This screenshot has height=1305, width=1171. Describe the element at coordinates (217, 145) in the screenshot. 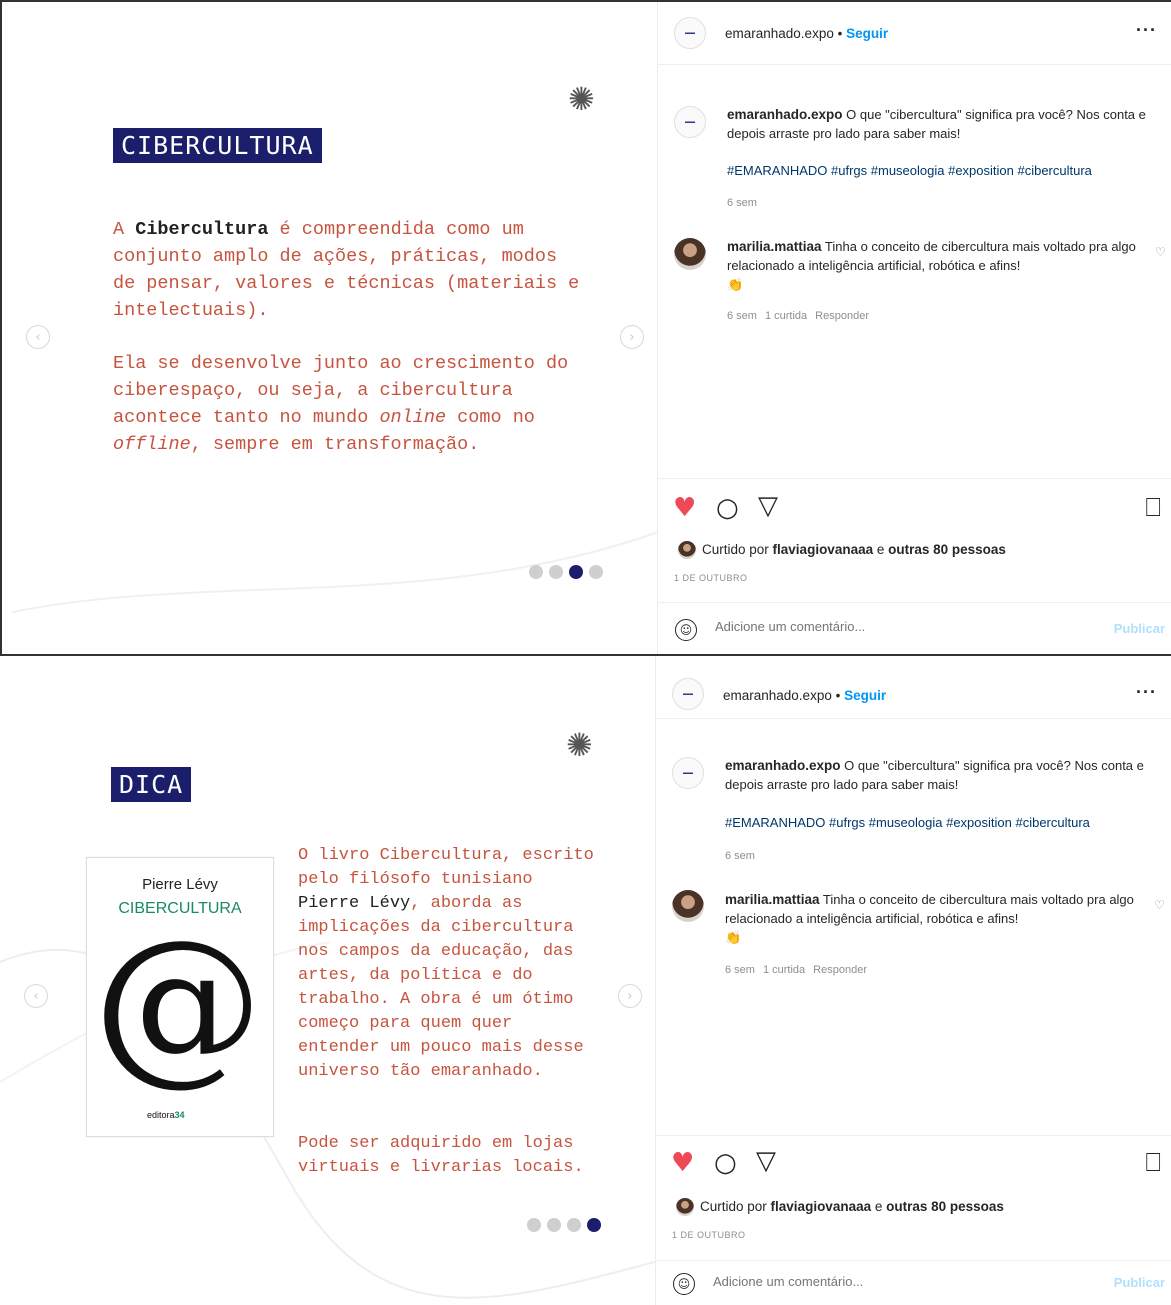

I see `slide-tag: CIBERCULTURA` at that location.